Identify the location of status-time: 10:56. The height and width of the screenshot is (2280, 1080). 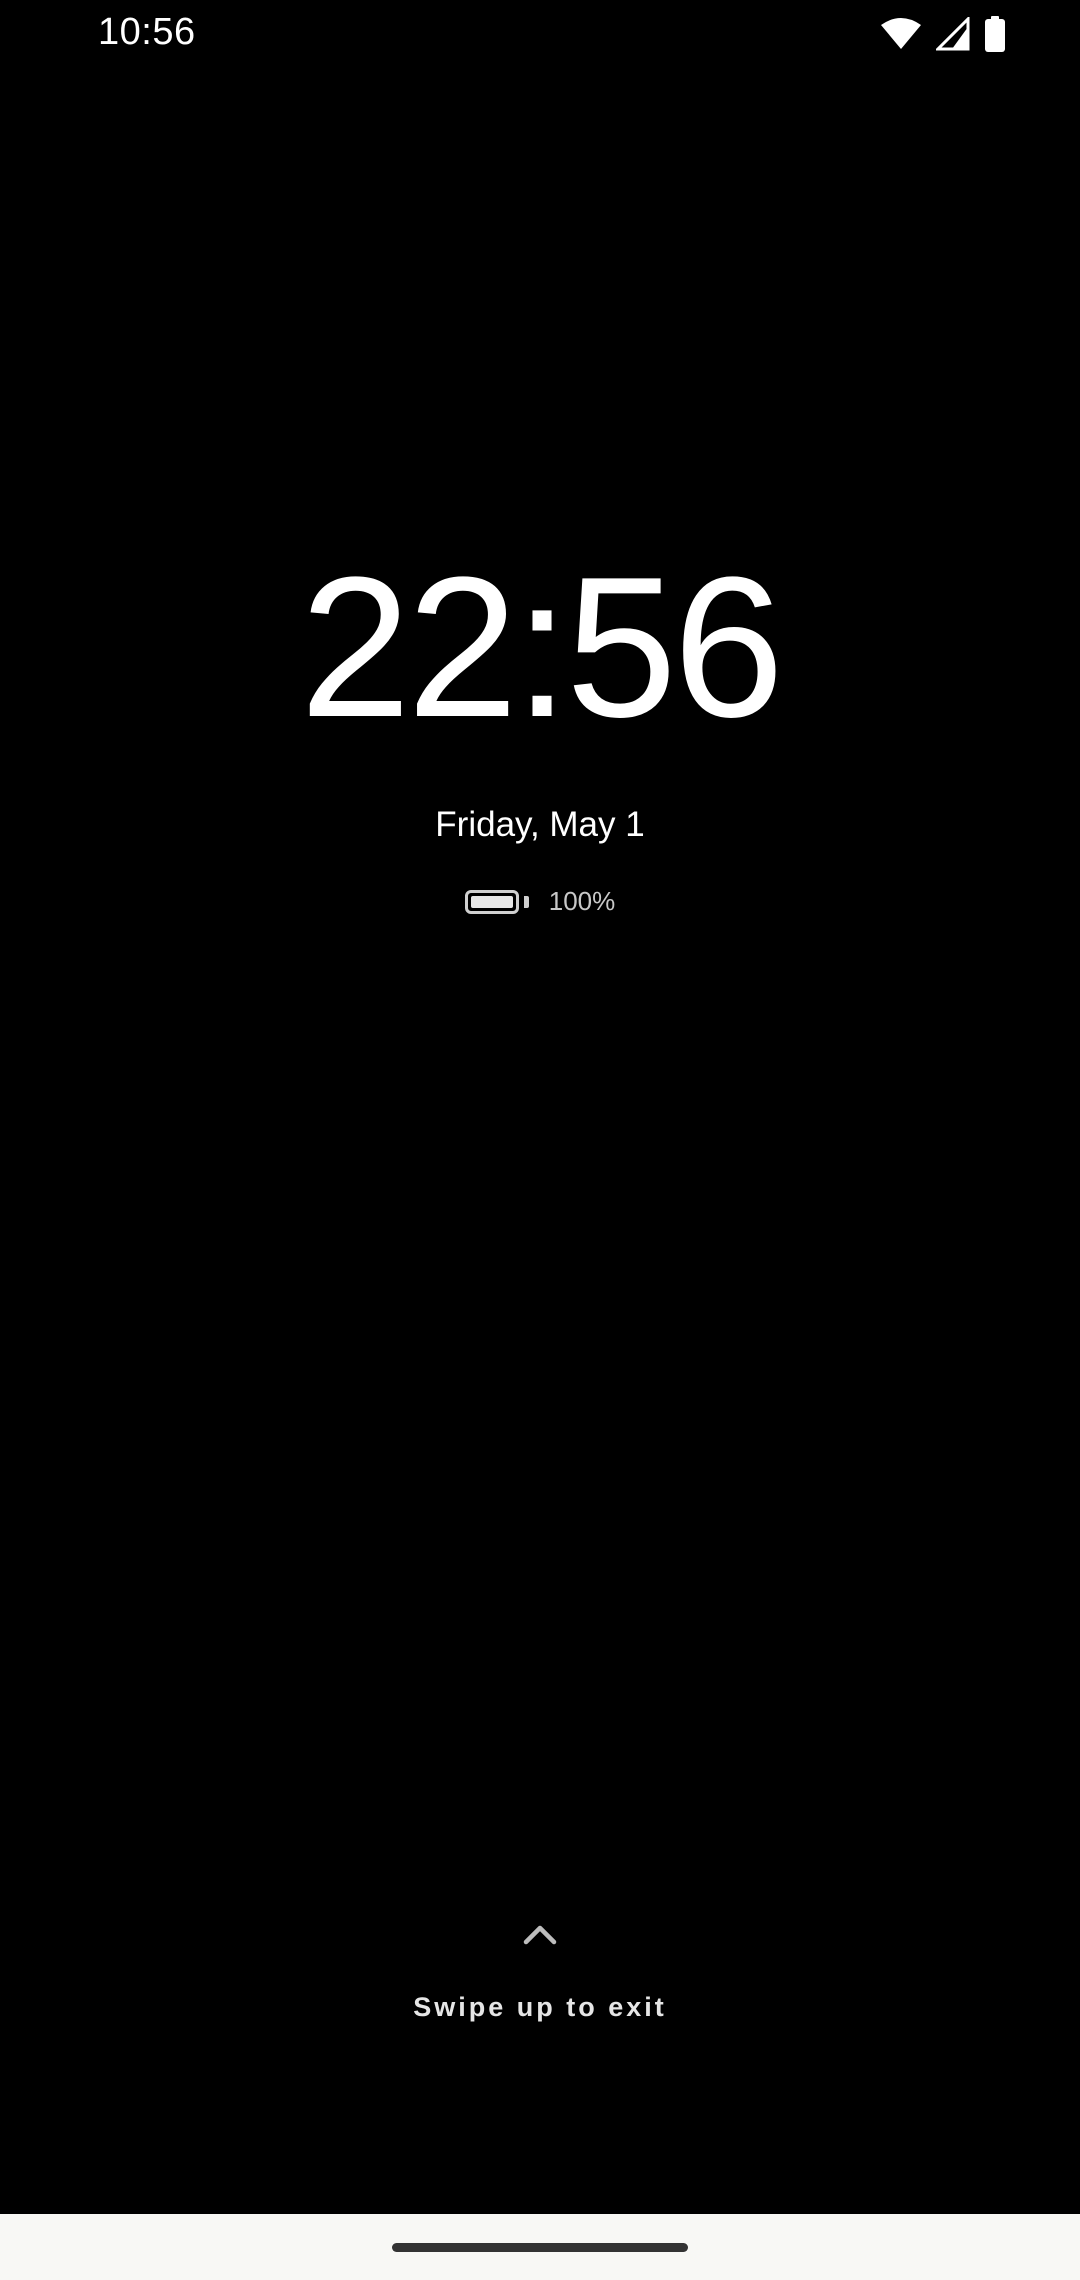
(147, 32).